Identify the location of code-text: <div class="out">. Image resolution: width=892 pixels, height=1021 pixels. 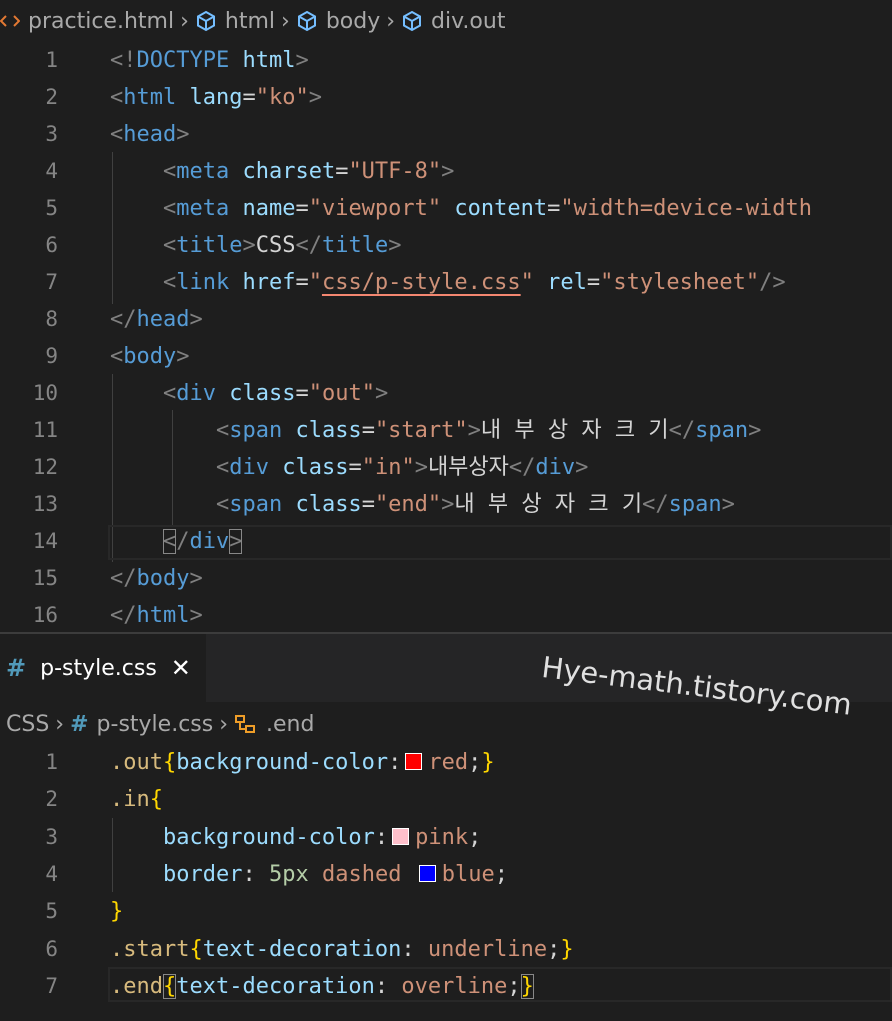
(249, 393).